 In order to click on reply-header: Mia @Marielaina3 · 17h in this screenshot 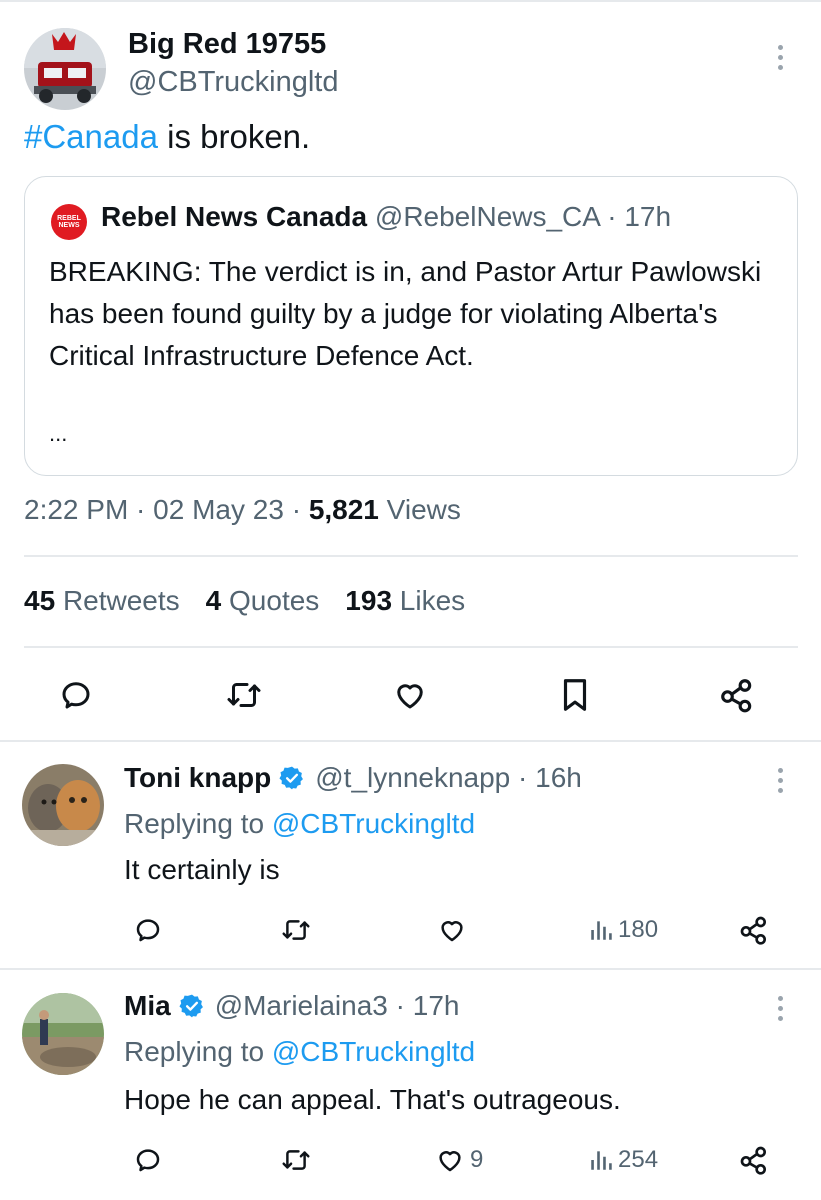, I will do `click(292, 1006)`.